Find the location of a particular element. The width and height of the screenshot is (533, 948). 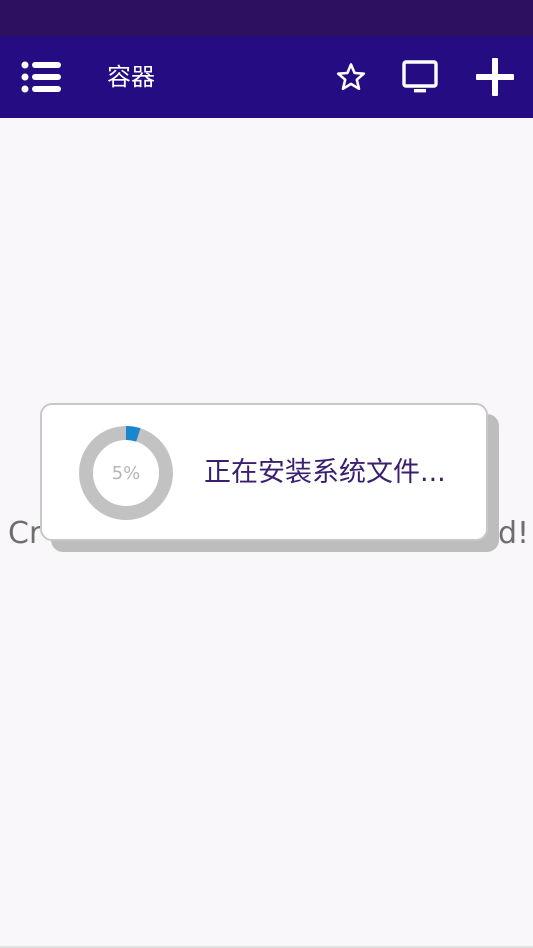

status-bar is located at coordinates (266, 18).